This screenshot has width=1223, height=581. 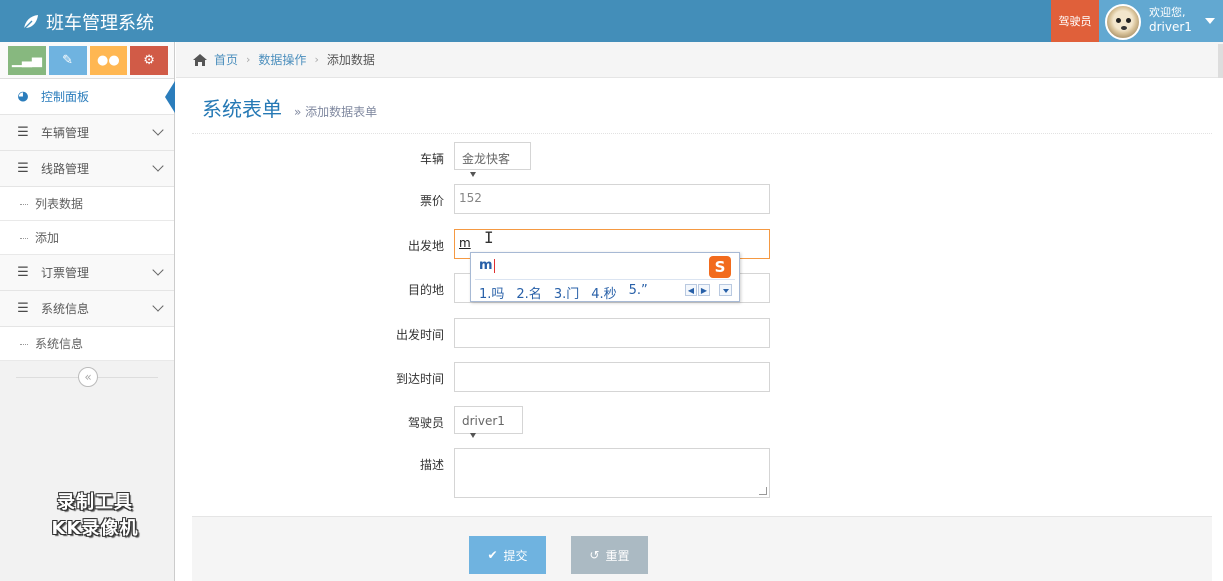 I want to click on form-row-vehicle: 车辆 金龙快客, so click(x=540, y=159).